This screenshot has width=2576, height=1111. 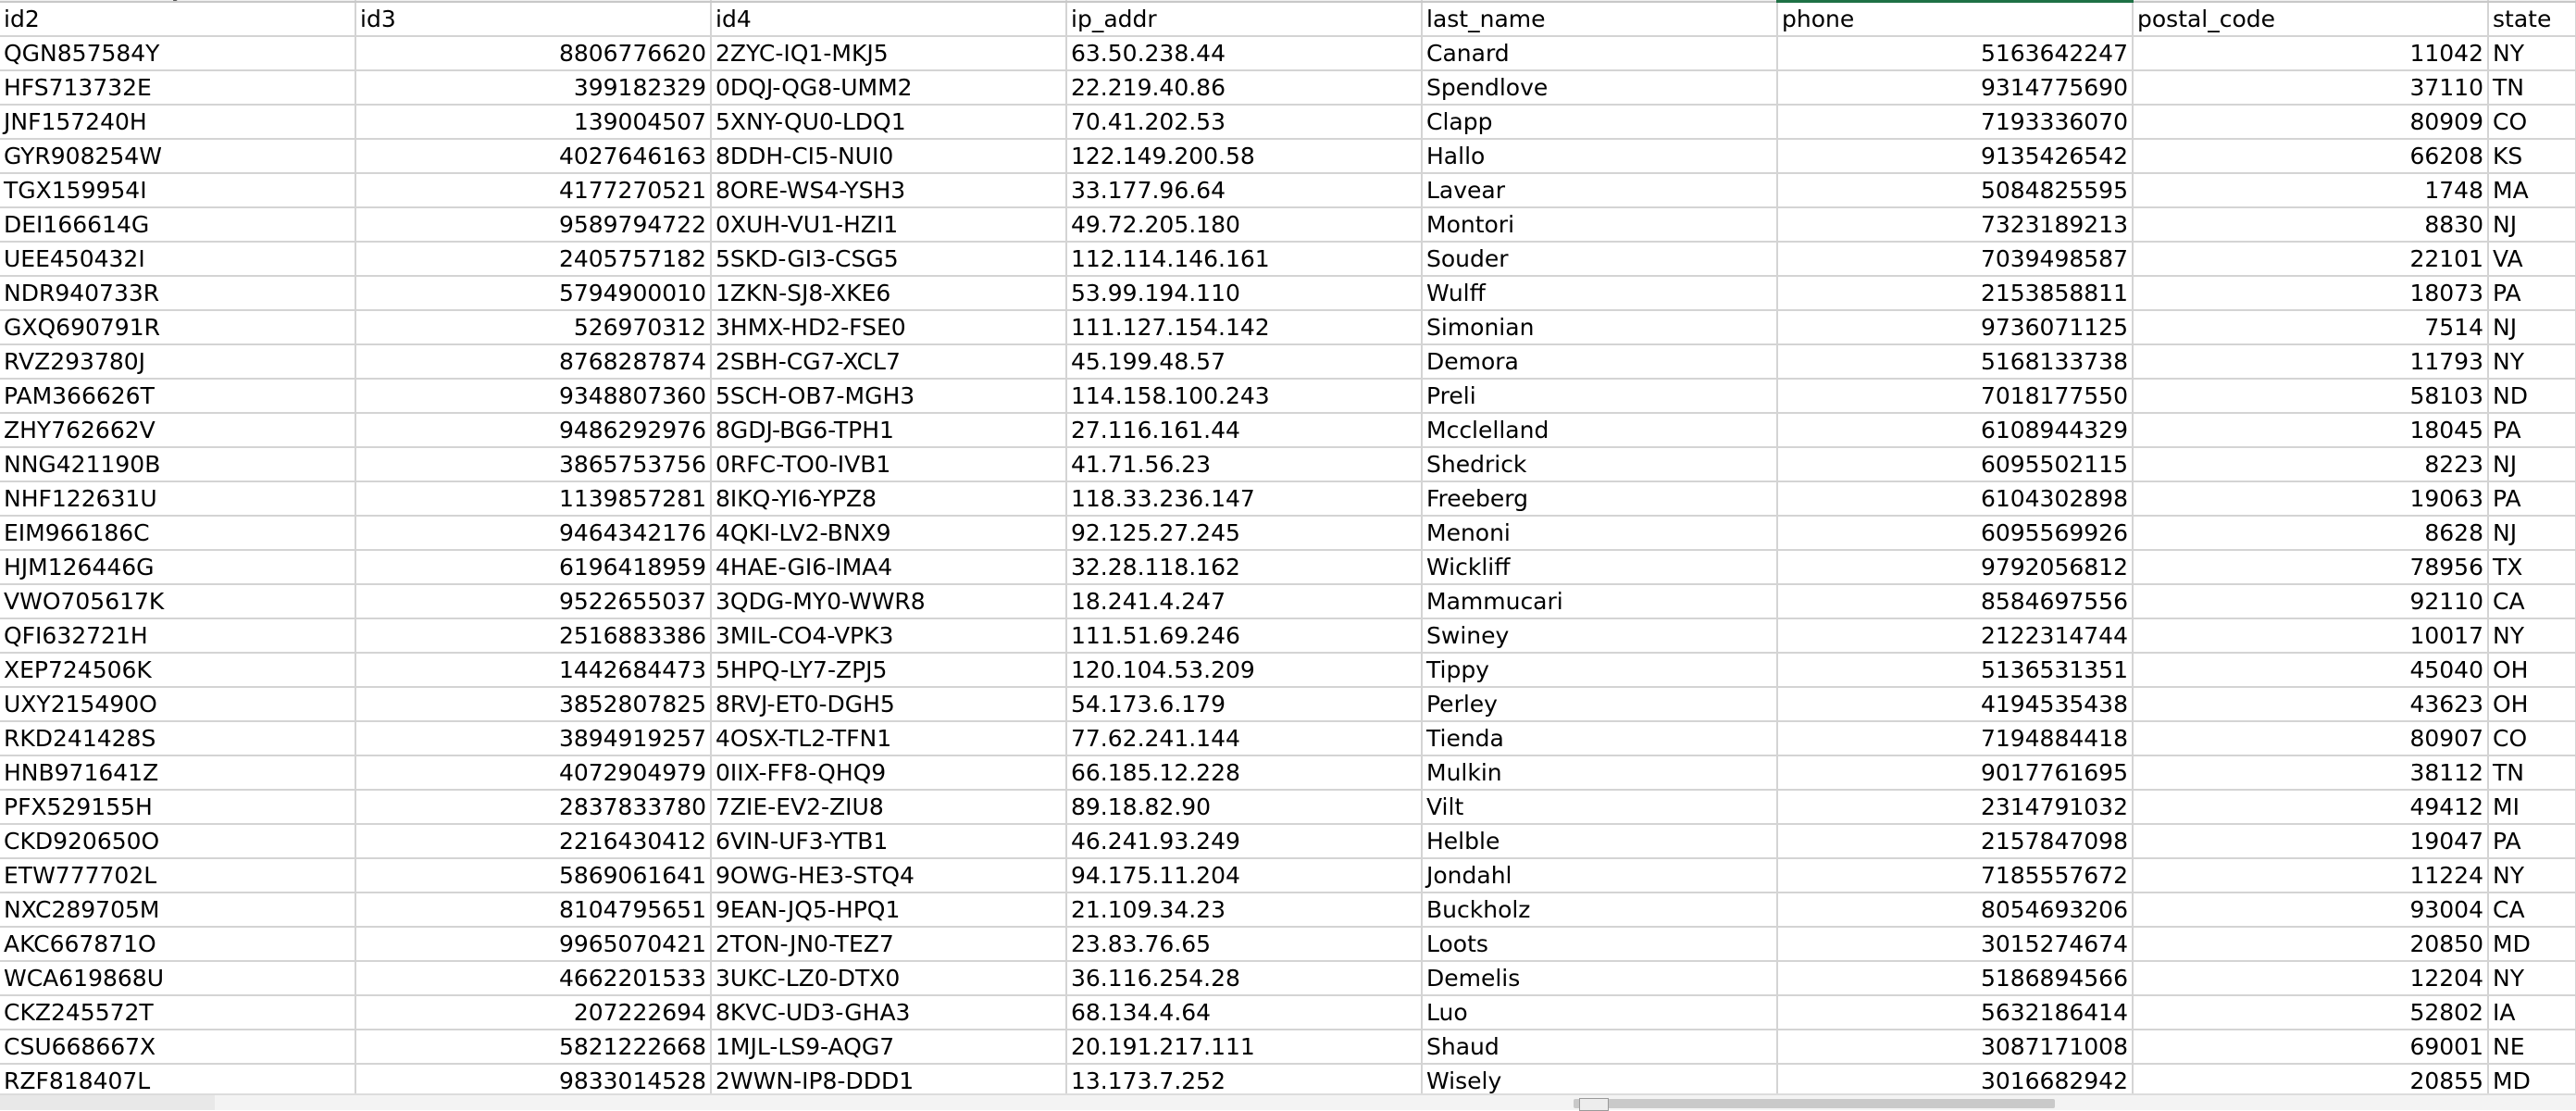 I want to click on cell-id4: 2ZYC-IQ1-MKJ5, so click(x=889, y=53).